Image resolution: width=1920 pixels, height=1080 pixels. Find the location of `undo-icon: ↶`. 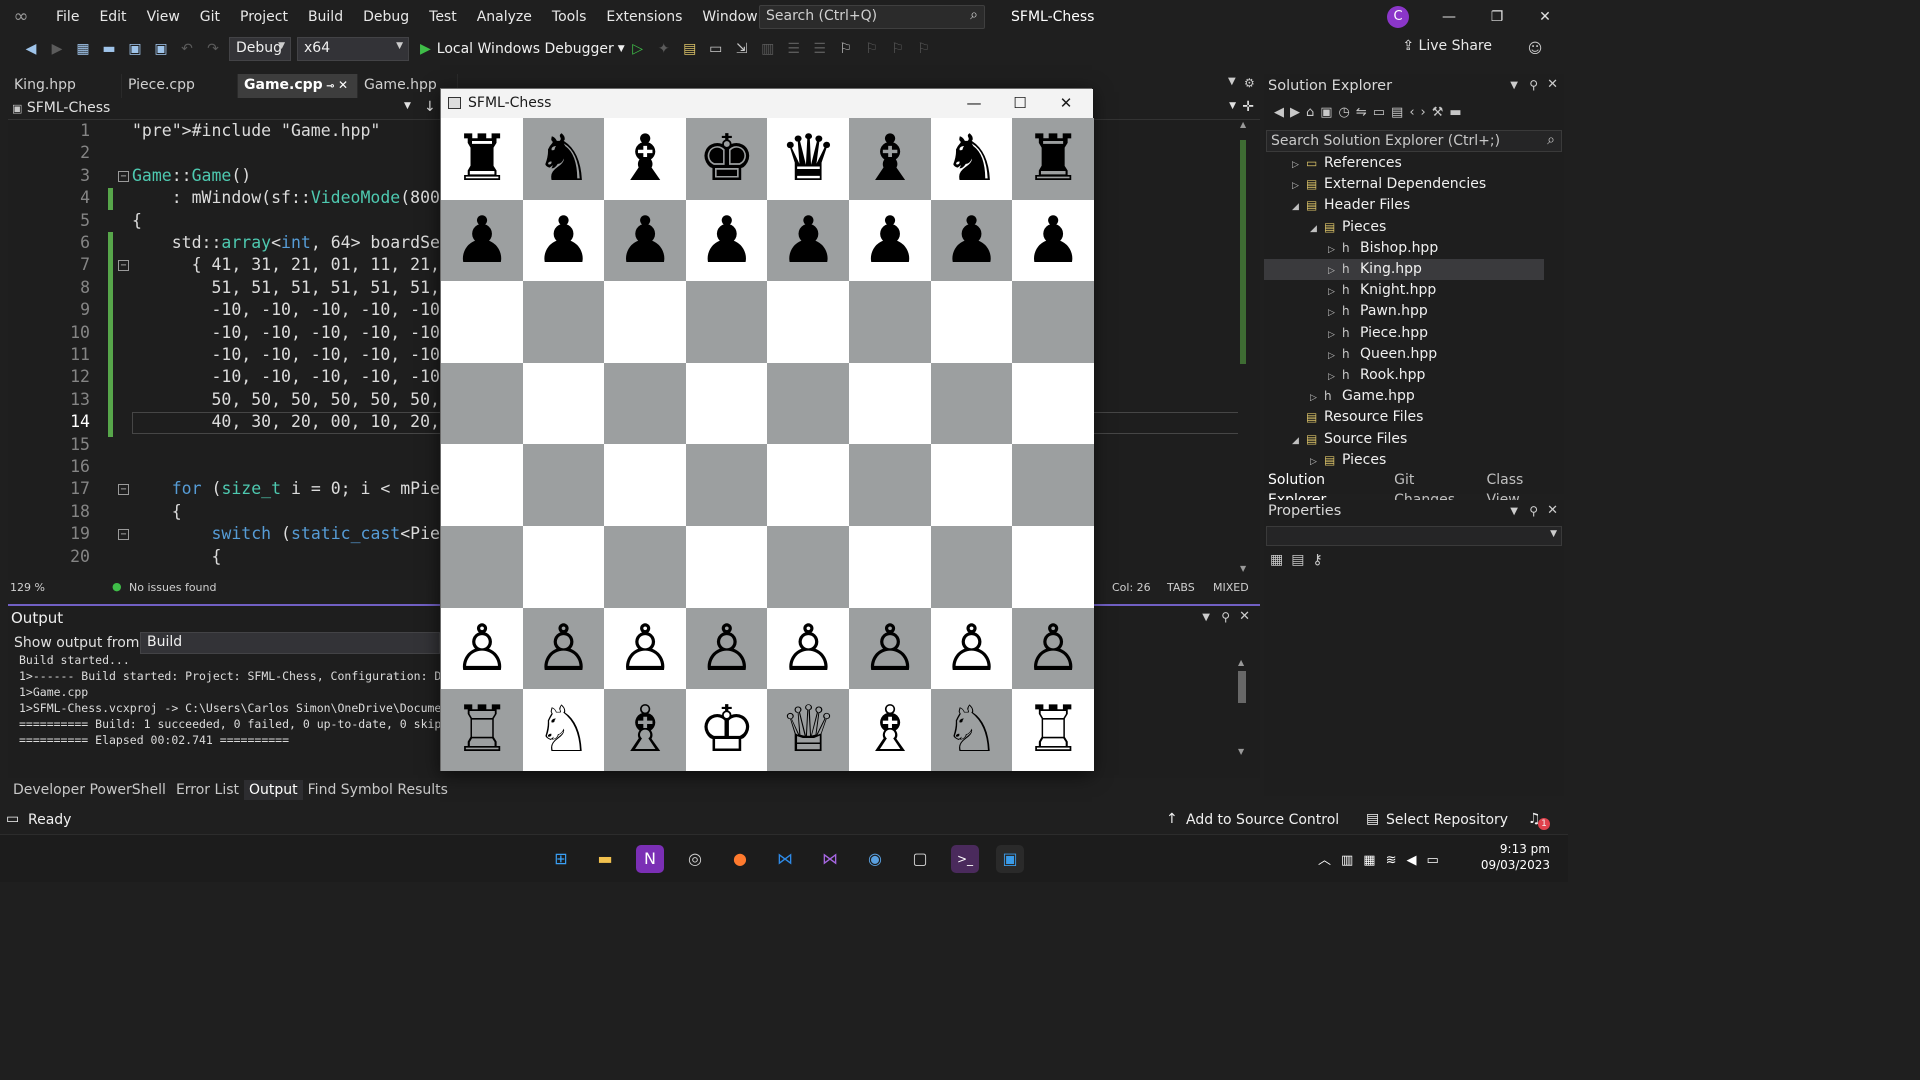

undo-icon: ↶ is located at coordinates (187, 49).